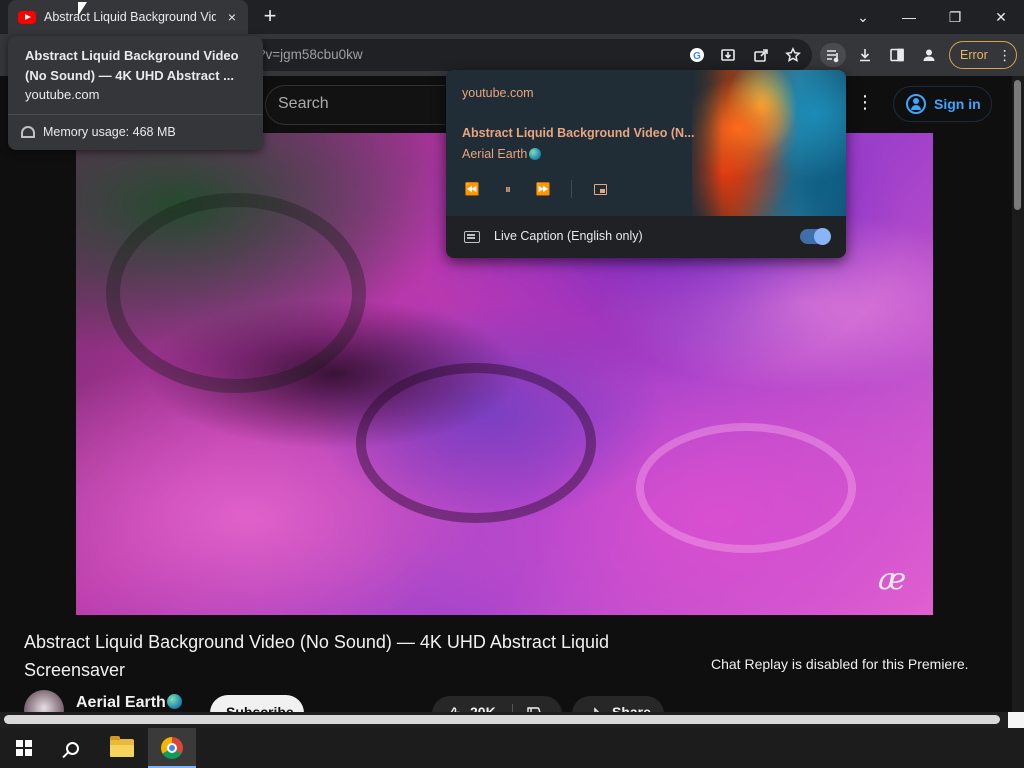  Describe the element at coordinates (568, 236) in the screenshot. I see `live-caption-label: Live Caption (English only)` at that location.